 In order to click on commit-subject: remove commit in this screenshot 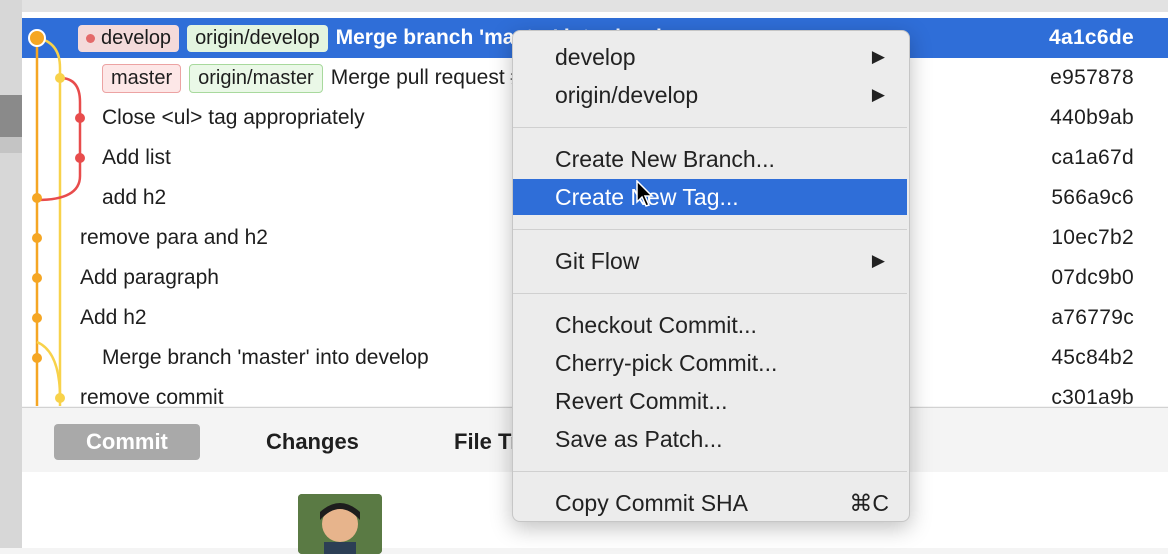, I will do `click(152, 396)`.